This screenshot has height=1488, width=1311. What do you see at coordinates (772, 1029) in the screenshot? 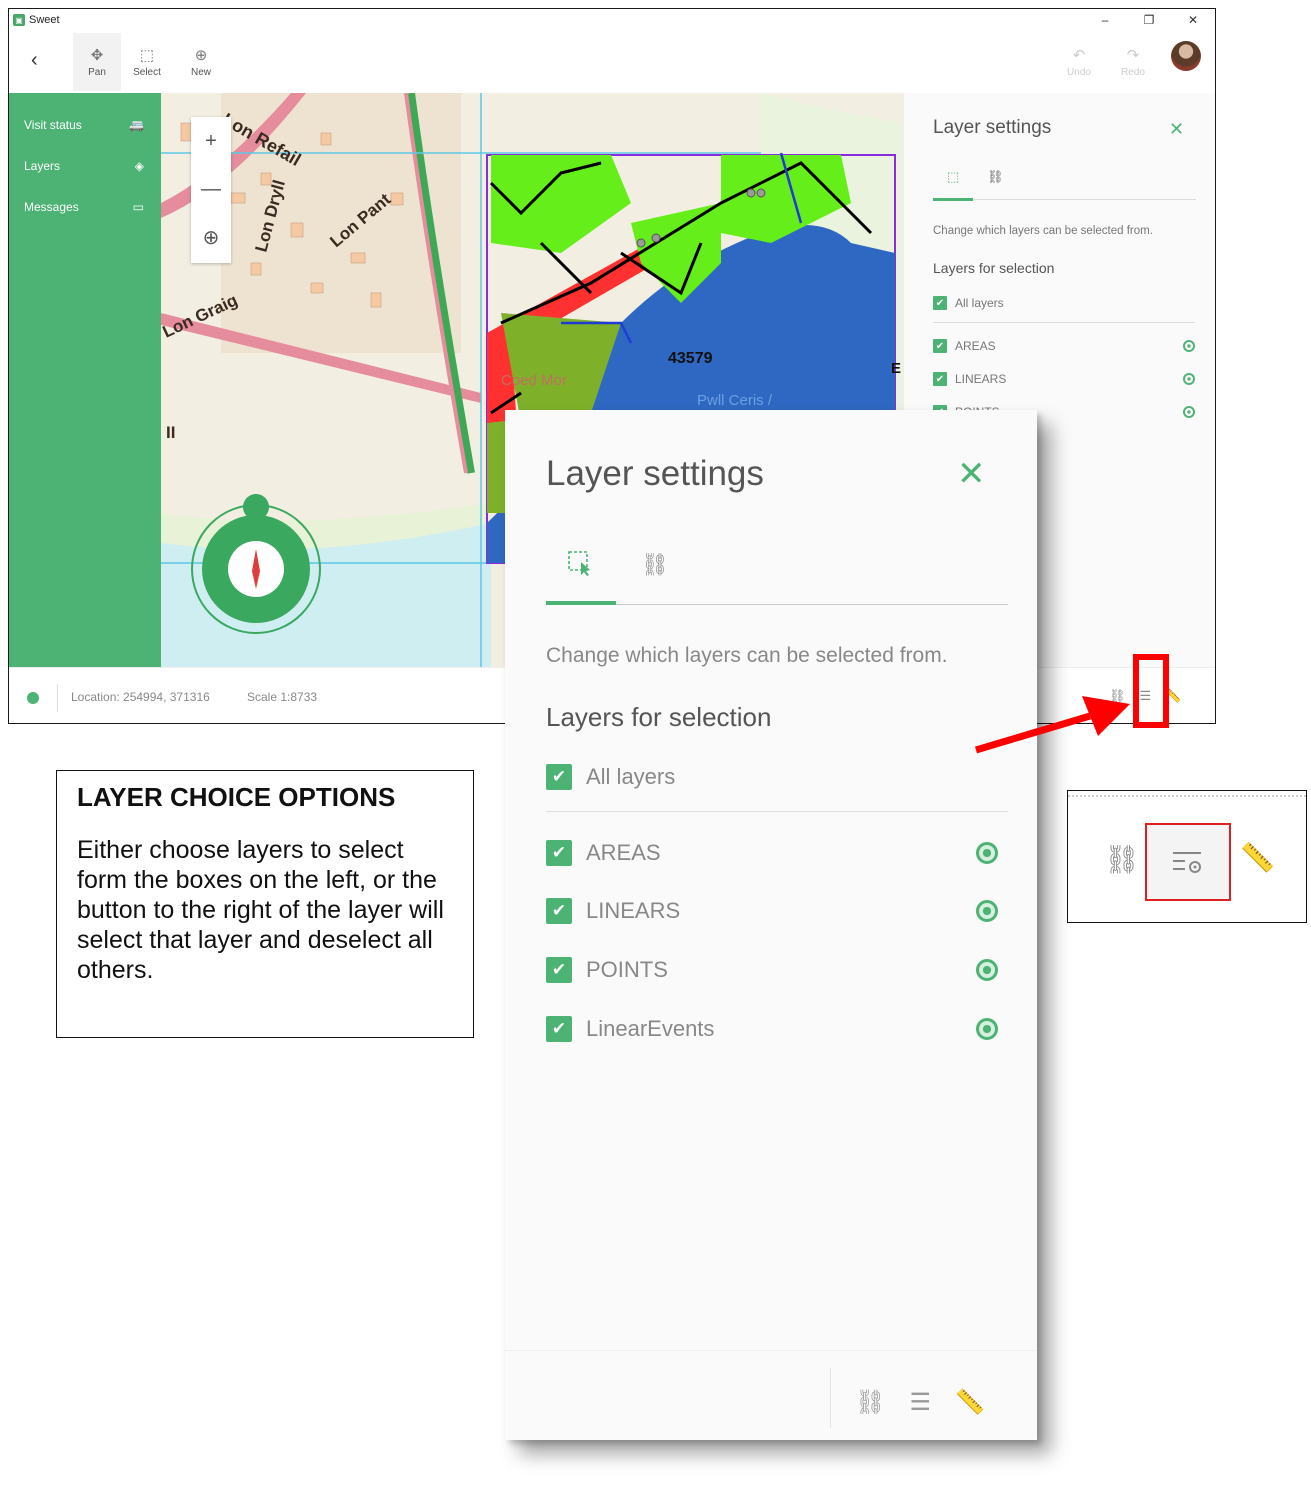
I see `layer-row-linearevents: ✔ LinearEvents` at bounding box center [772, 1029].